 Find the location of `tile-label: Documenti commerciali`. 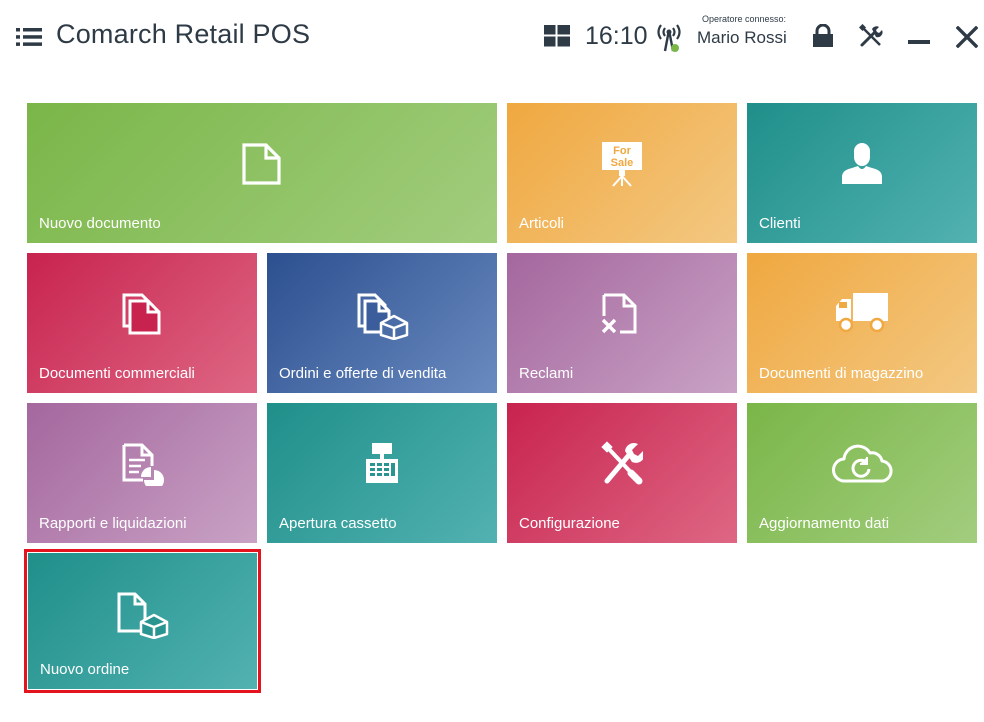

tile-label: Documenti commerciali is located at coordinates (117, 373).